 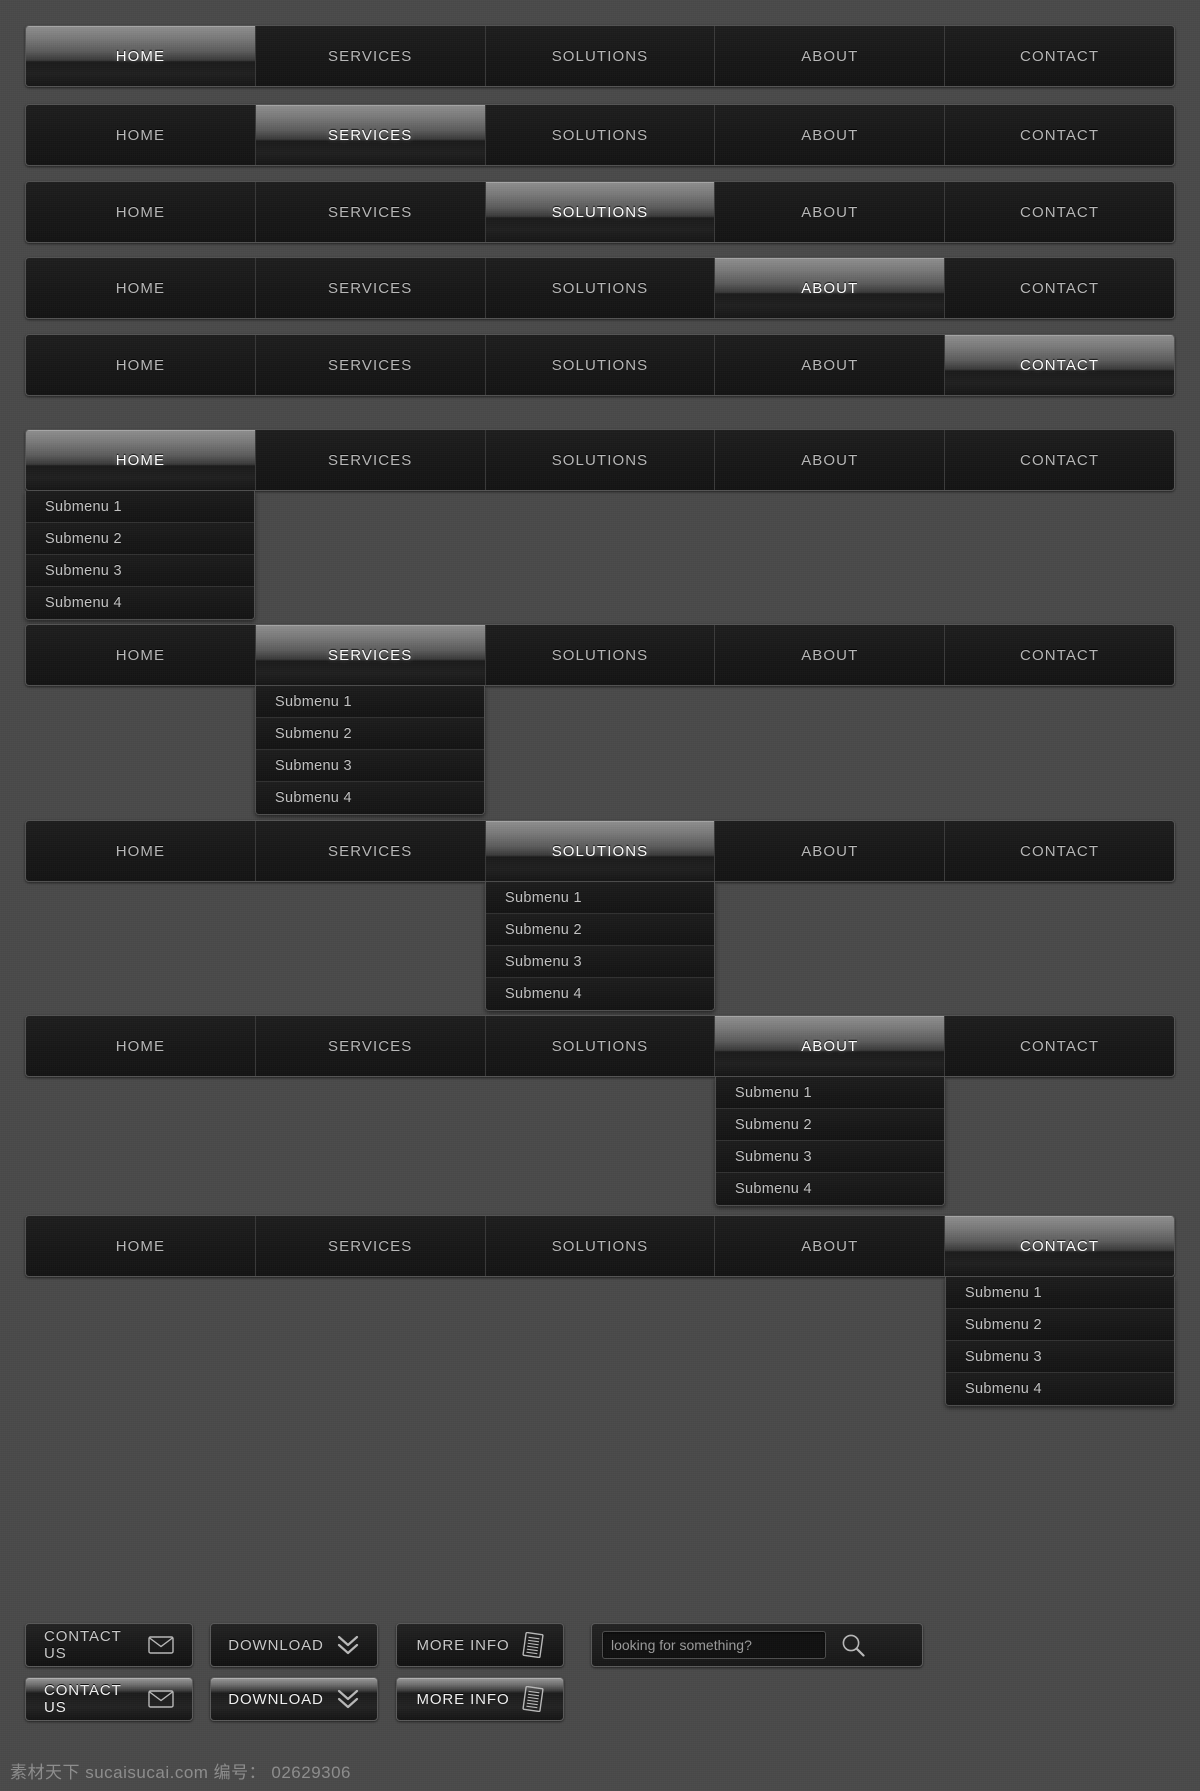 I want to click on envelope-icon, so click(x=161, y=1699).